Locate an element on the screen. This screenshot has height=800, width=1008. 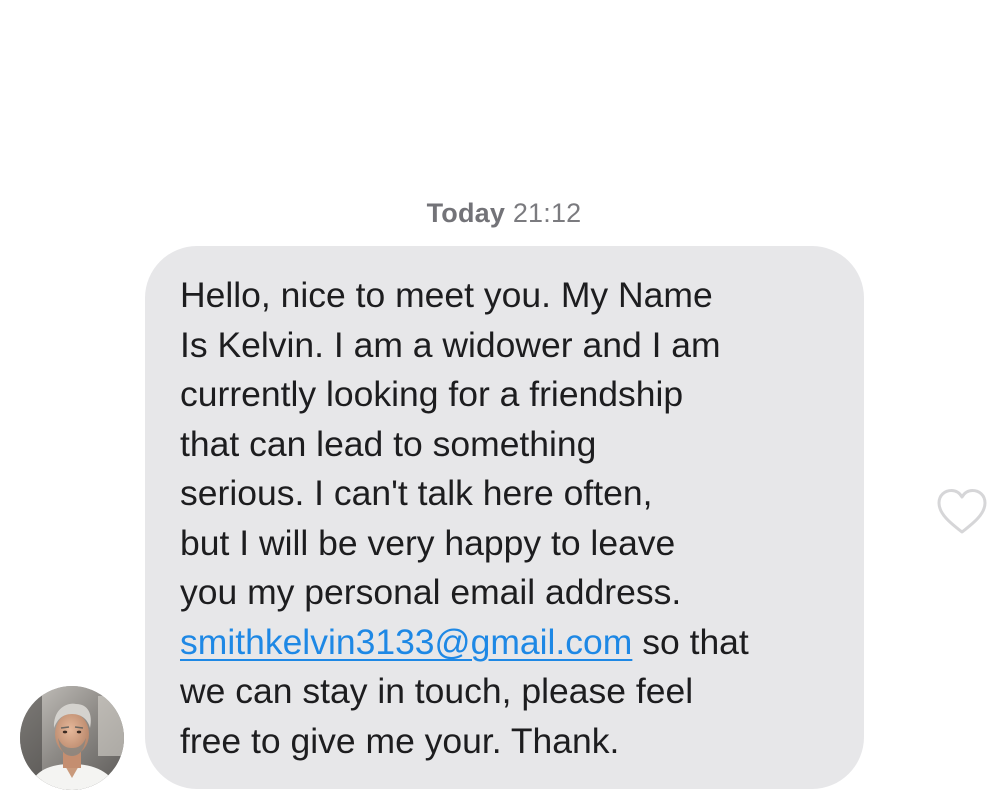
avatar-photo is located at coordinates (72, 738).